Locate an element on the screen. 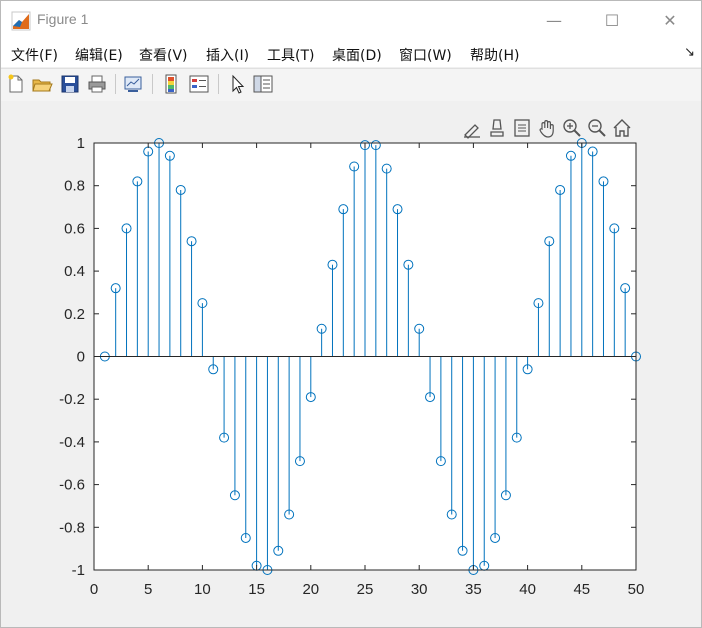 This screenshot has height=628, width=702. x-tick-label: 30 is located at coordinates (419, 589).